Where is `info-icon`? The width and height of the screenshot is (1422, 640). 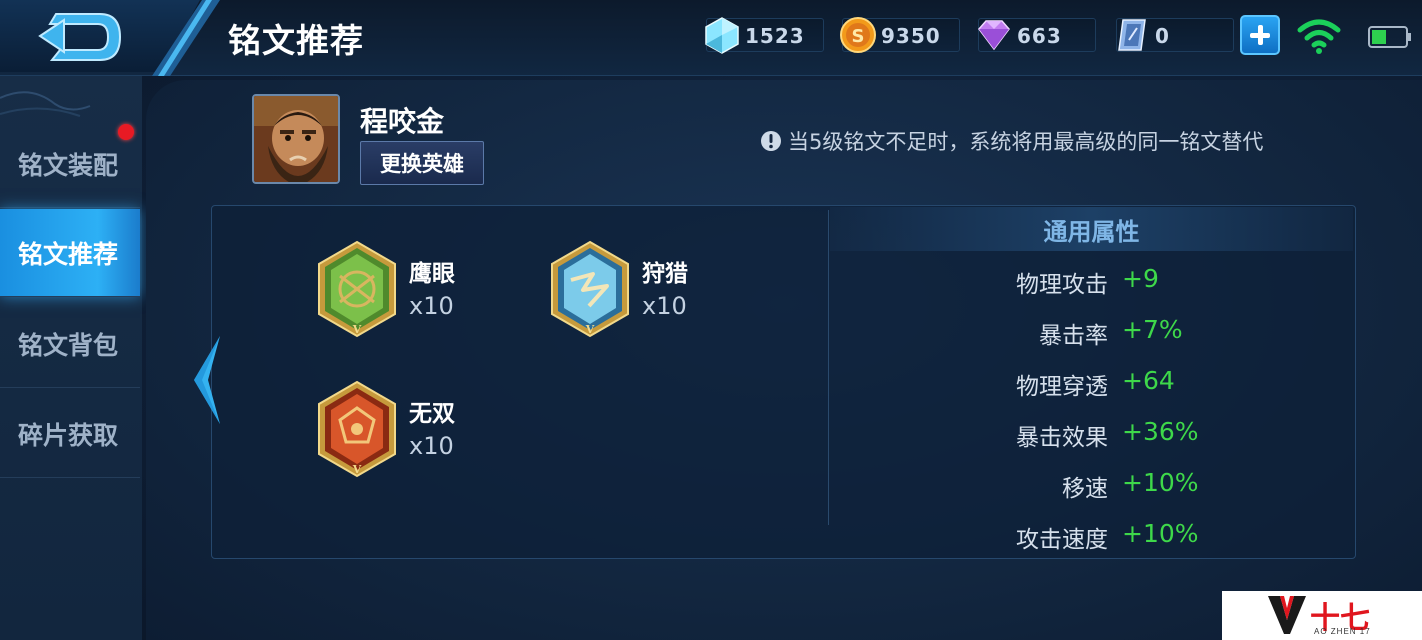 info-icon is located at coordinates (771, 141).